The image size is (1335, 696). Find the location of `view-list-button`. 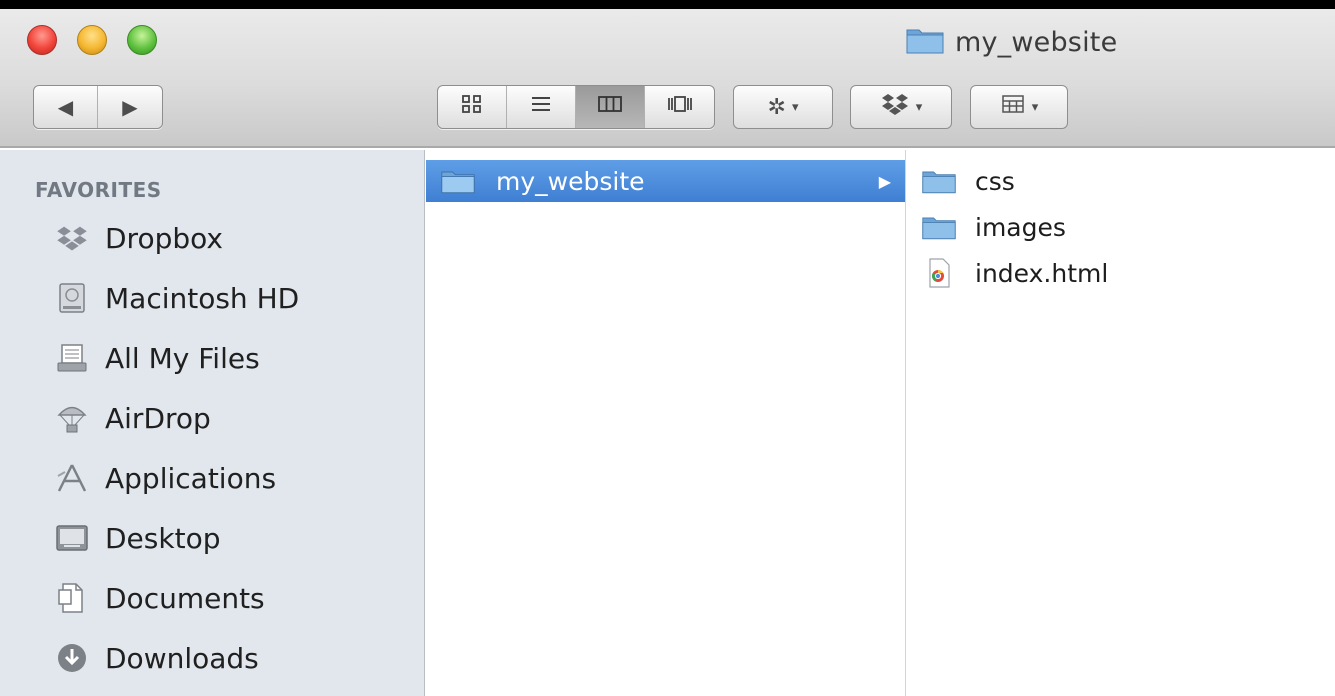

view-list-button is located at coordinates (541, 107).